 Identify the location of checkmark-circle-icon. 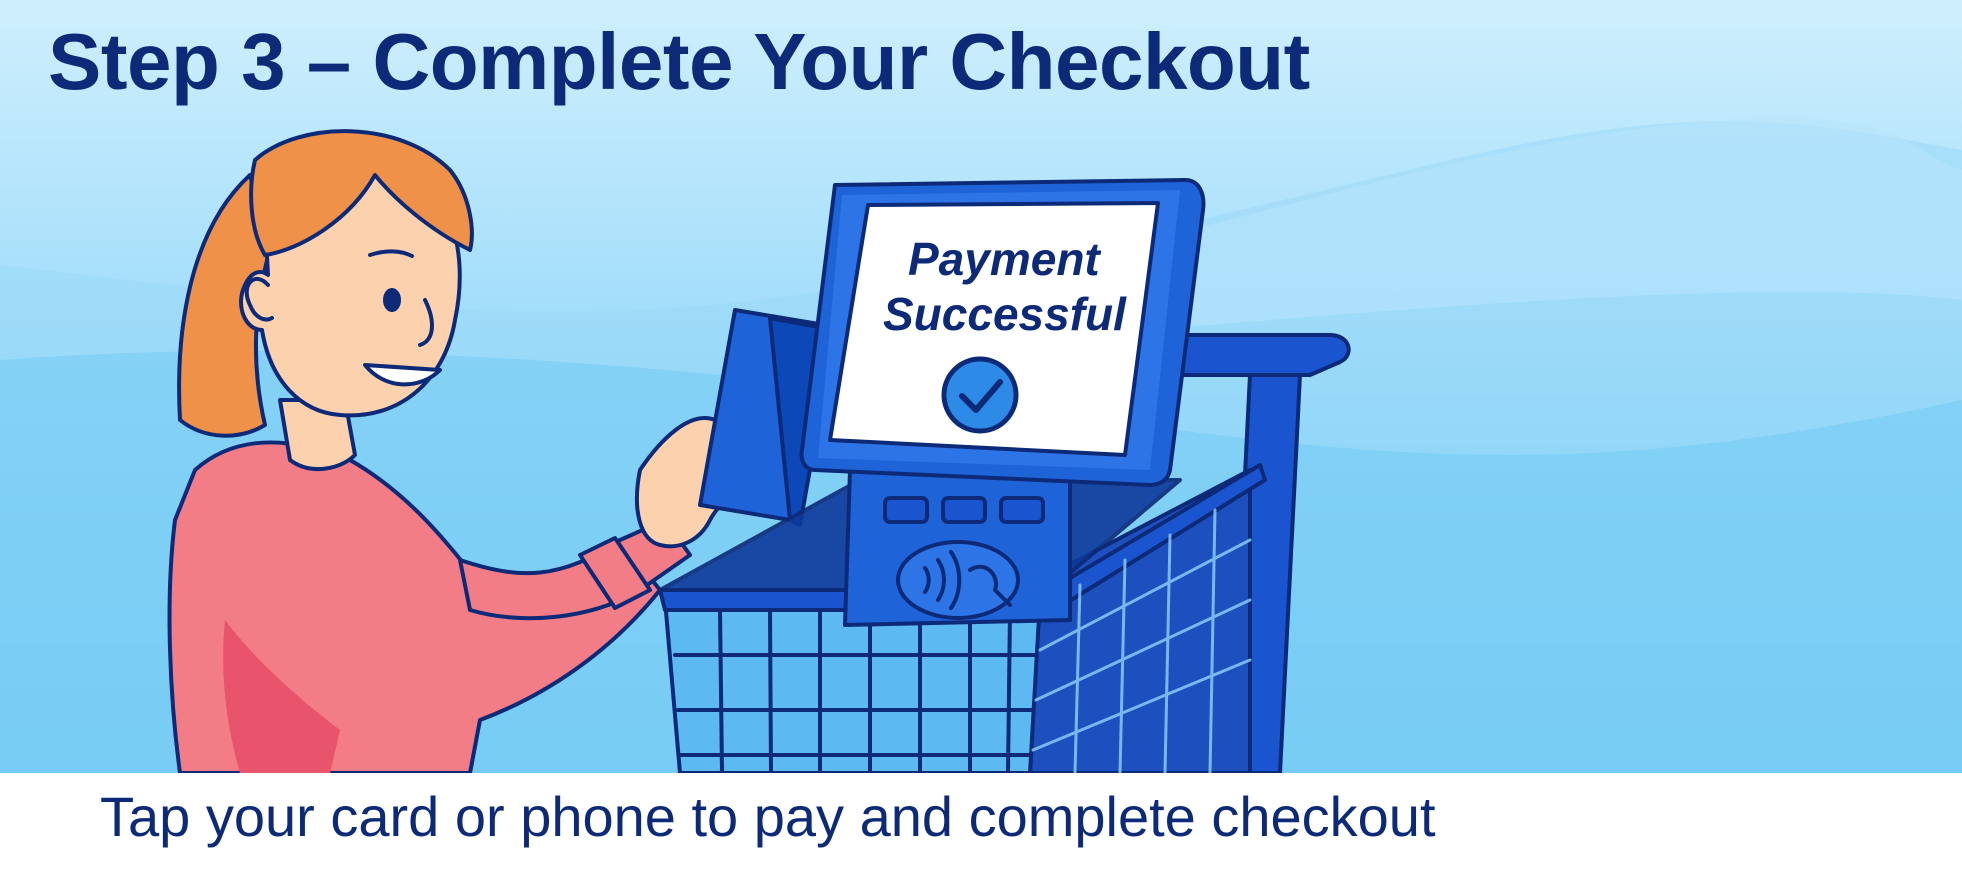
(980, 395).